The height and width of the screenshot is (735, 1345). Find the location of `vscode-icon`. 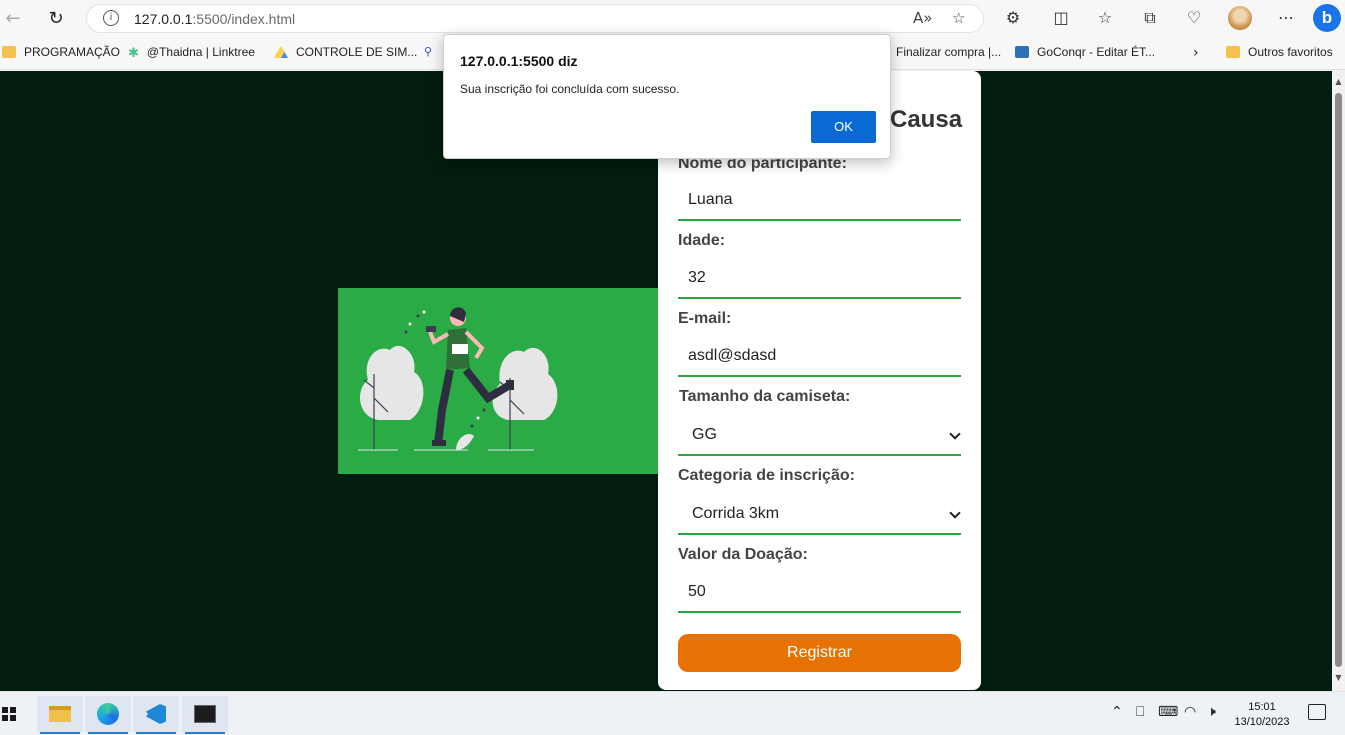

vscode-icon is located at coordinates (156, 714).